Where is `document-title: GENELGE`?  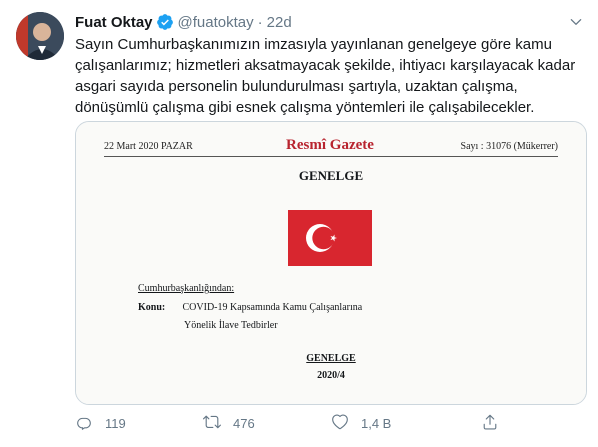
document-title: GENELGE is located at coordinates (331, 175).